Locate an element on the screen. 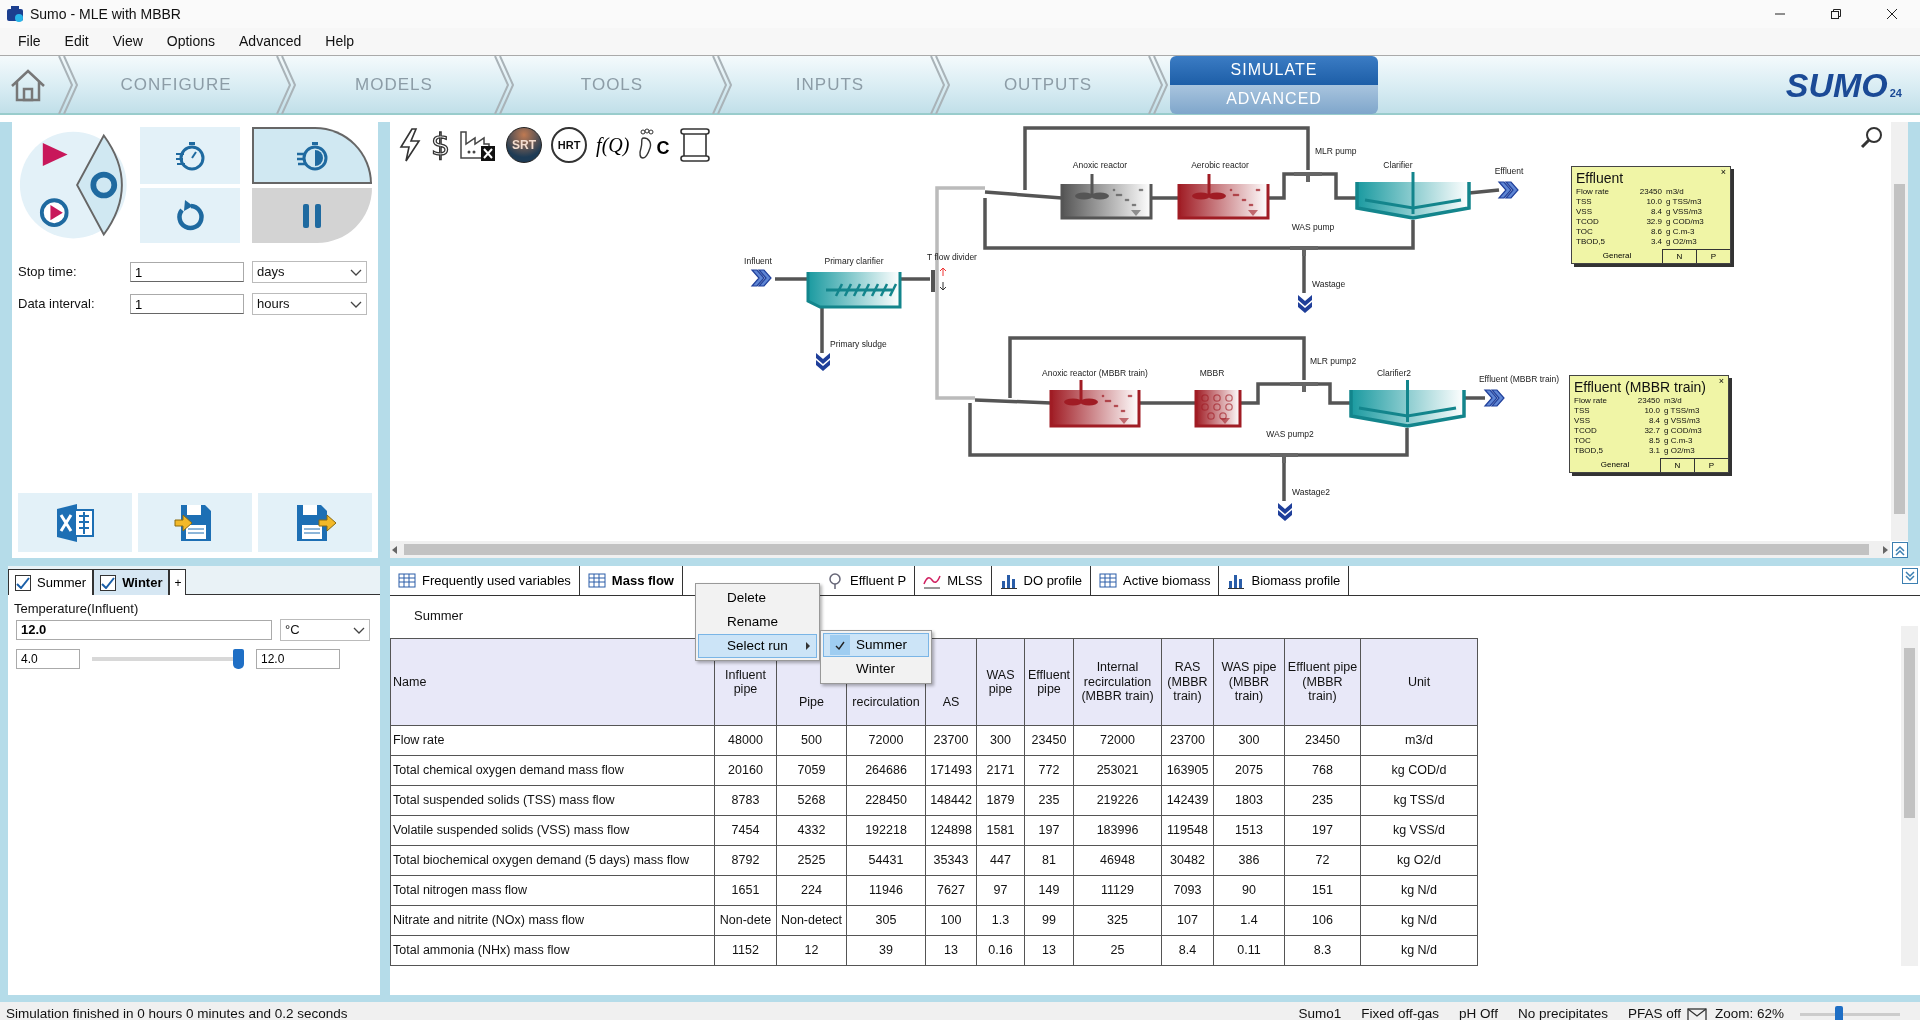 This screenshot has width=1920, height=1020. hrt-button: HRT is located at coordinates (569, 145).